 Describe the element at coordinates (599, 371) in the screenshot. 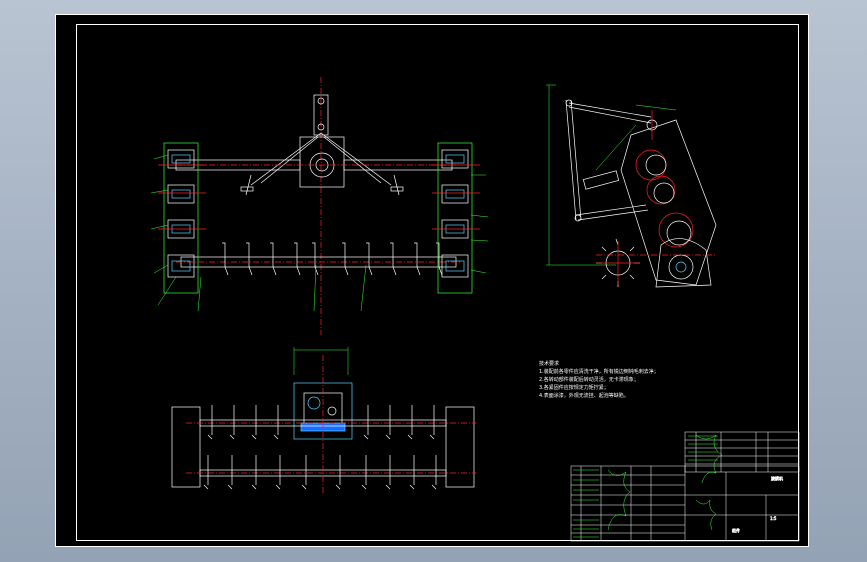

I see `tech-requirement-line-1: 1.装配前各零件应清洗干净，所有锐边倒钝毛刺去净；` at that location.